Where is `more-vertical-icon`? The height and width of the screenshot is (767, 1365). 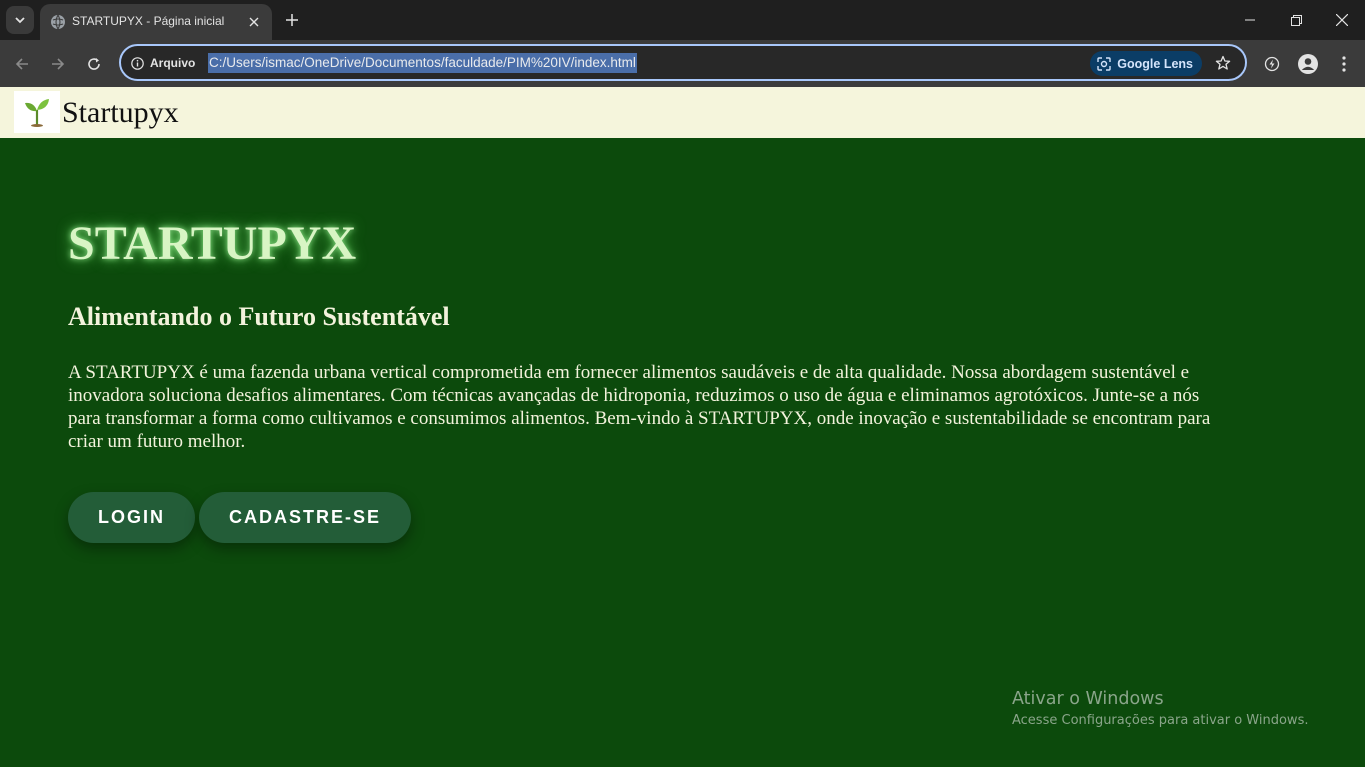
more-vertical-icon is located at coordinates (1344, 64).